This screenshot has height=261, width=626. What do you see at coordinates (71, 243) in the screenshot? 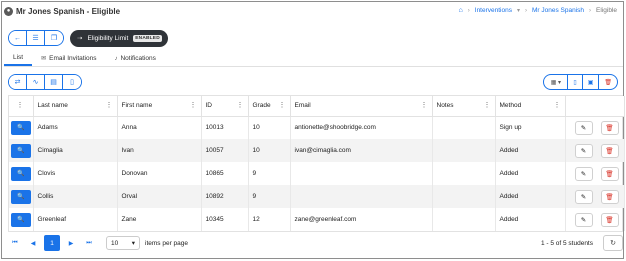
I see `next-page-icon: ▶` at bounding box center [71, 243].